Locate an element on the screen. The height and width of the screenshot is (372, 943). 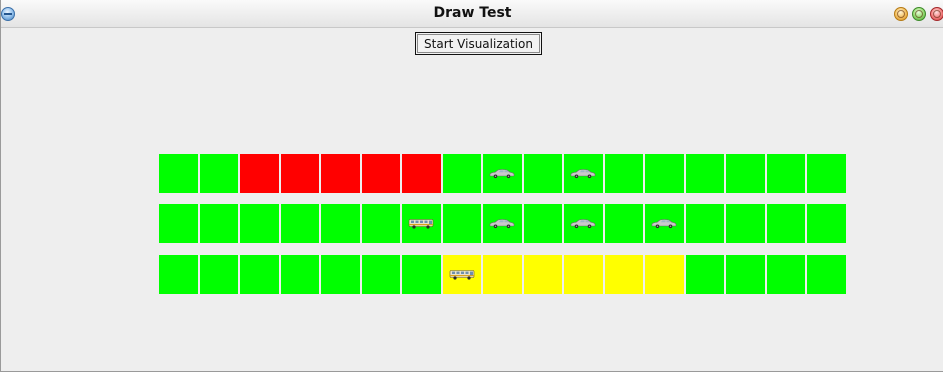
minimize-icon is located at coordinates (901, 14).